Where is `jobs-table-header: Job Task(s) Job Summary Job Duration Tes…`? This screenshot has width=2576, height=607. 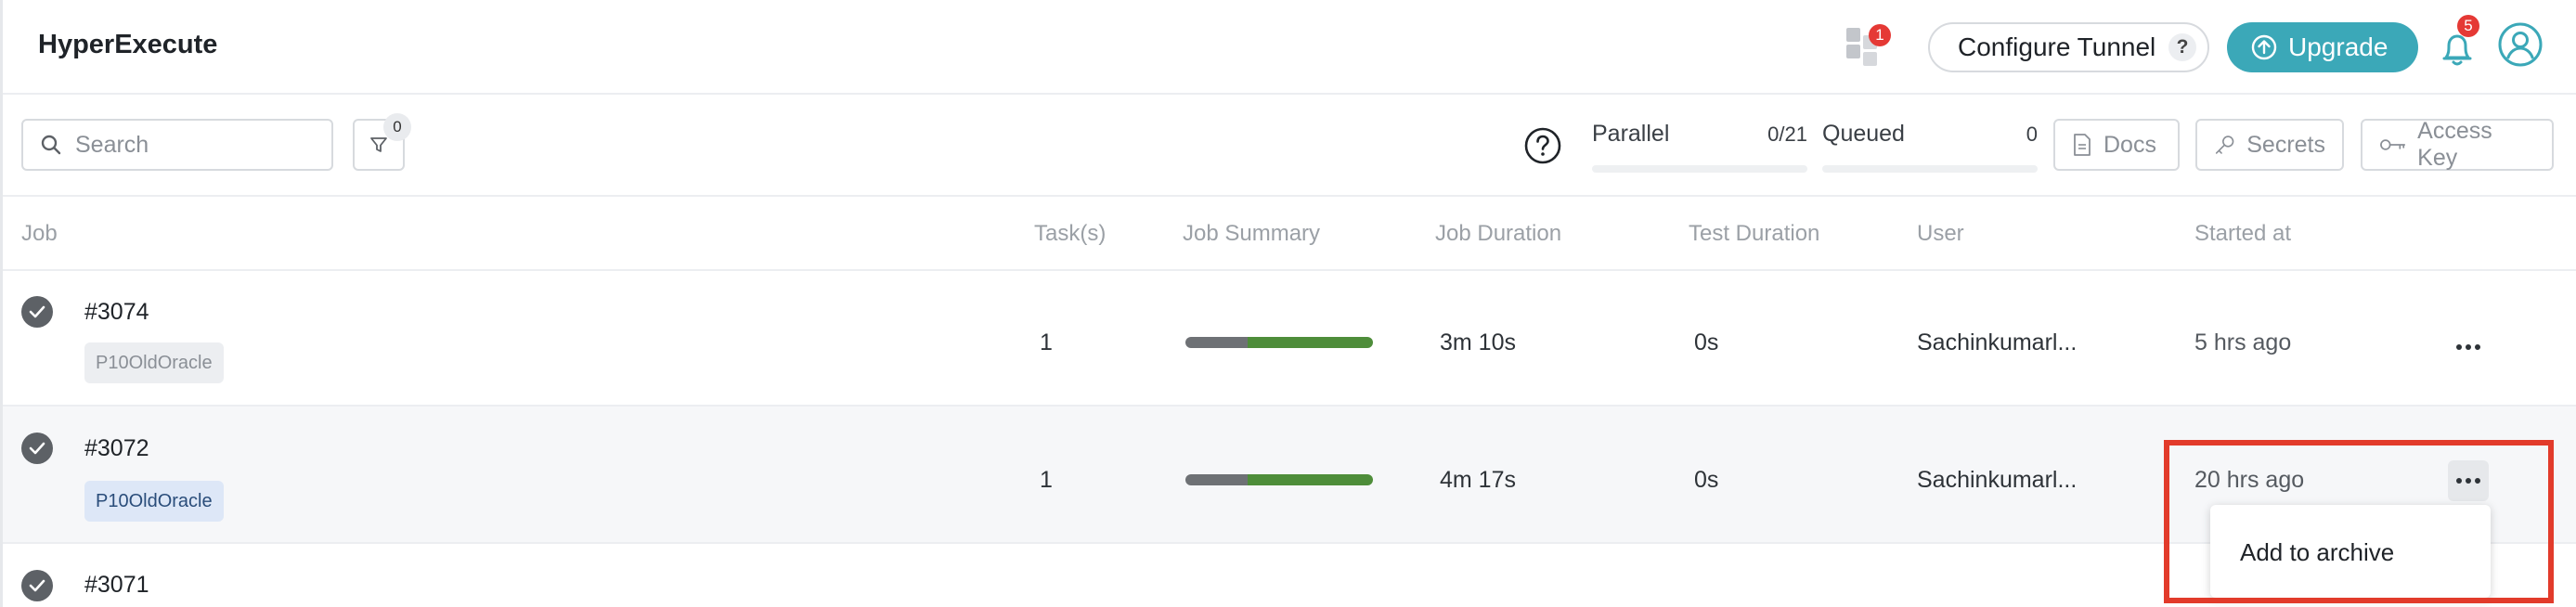 jobs-table-header: Job Task(s) Job Summary Job Duration Tes… is located at coordinates (1289, 235).